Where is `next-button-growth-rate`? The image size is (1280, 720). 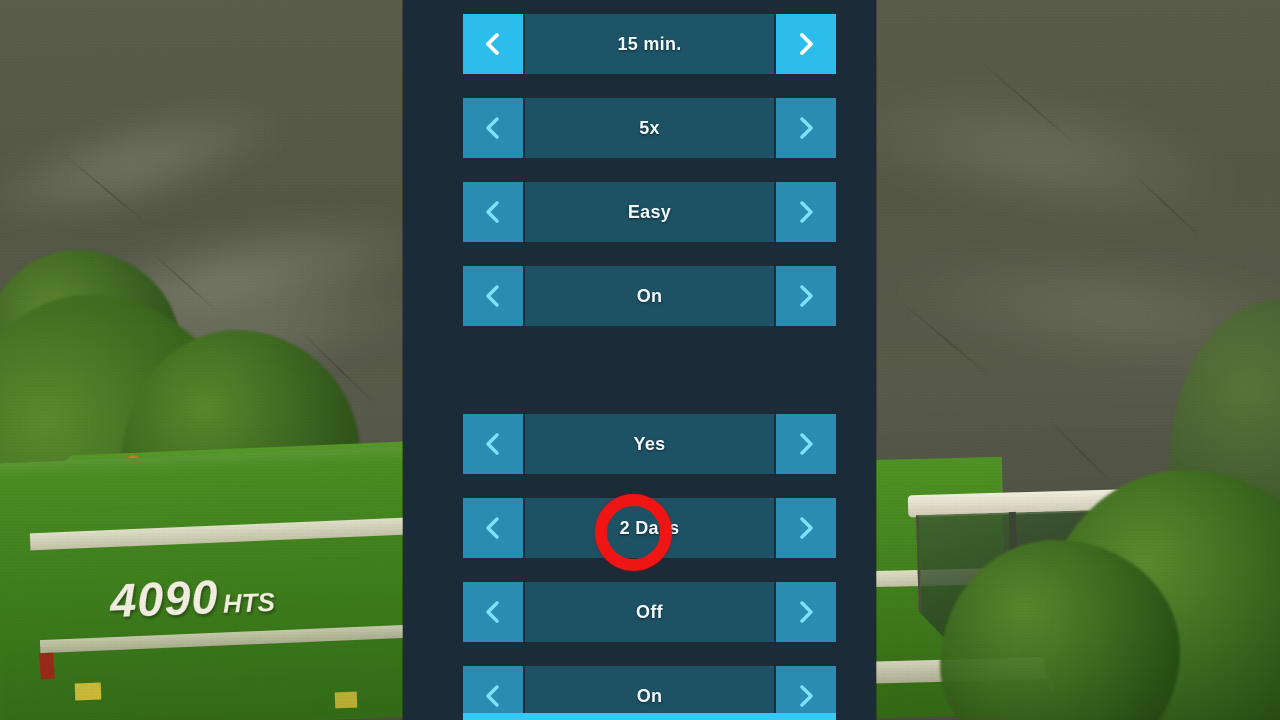
next-button-growth-rate is located at coordinates (806, 528).